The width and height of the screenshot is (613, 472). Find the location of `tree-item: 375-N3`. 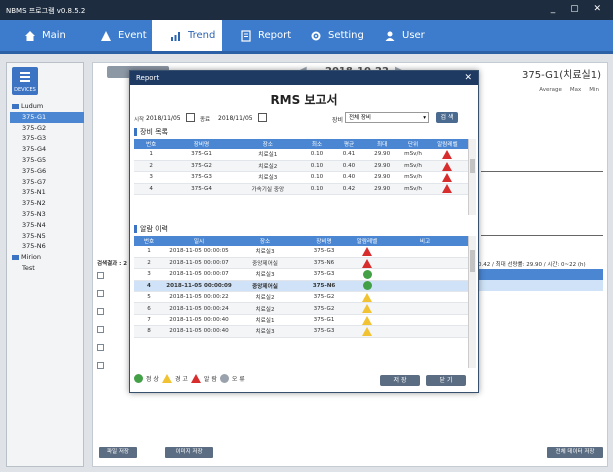

tree-item: 375-N3 is located at coordinates (47, 214).